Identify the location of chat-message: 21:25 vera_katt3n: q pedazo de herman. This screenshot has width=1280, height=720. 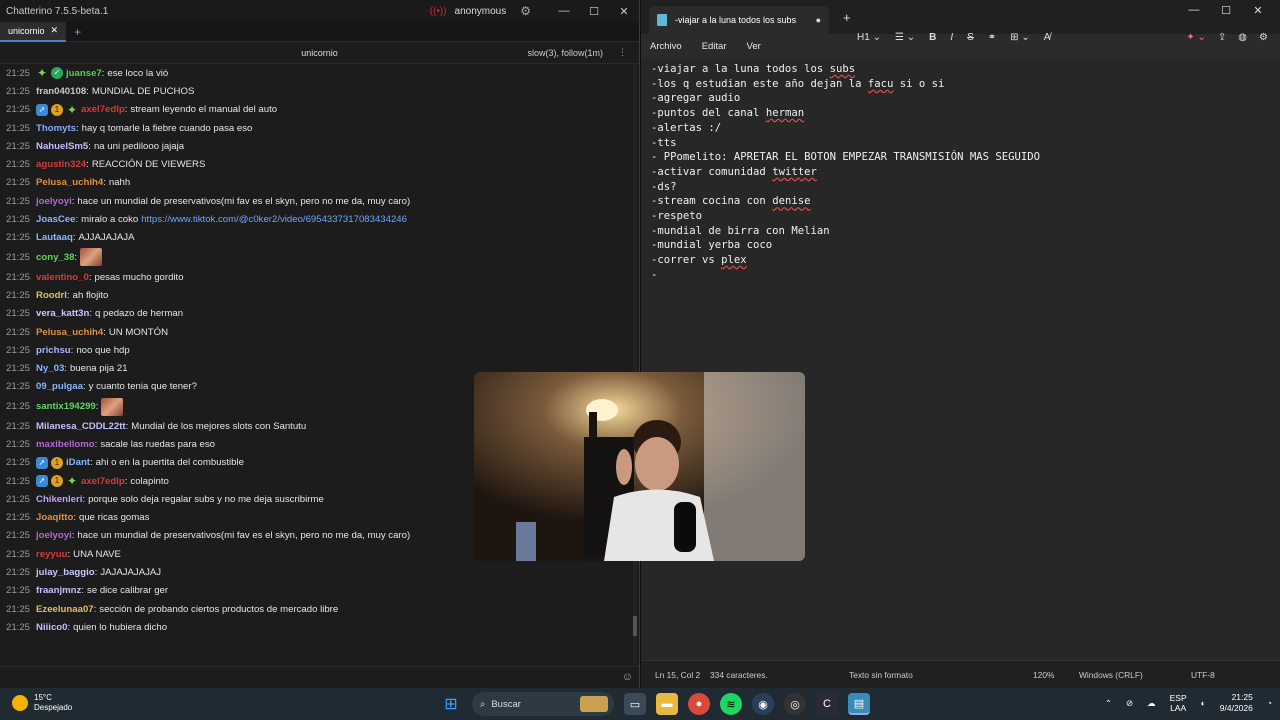
(322, 314).